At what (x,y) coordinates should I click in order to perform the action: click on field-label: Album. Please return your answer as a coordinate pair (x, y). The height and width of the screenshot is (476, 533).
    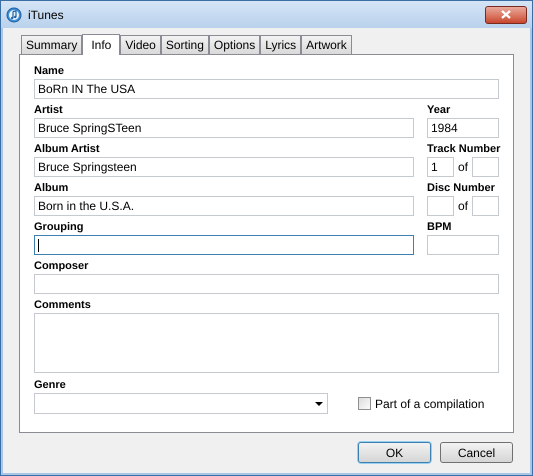
    Looking at the image, I should click on (52, 188).